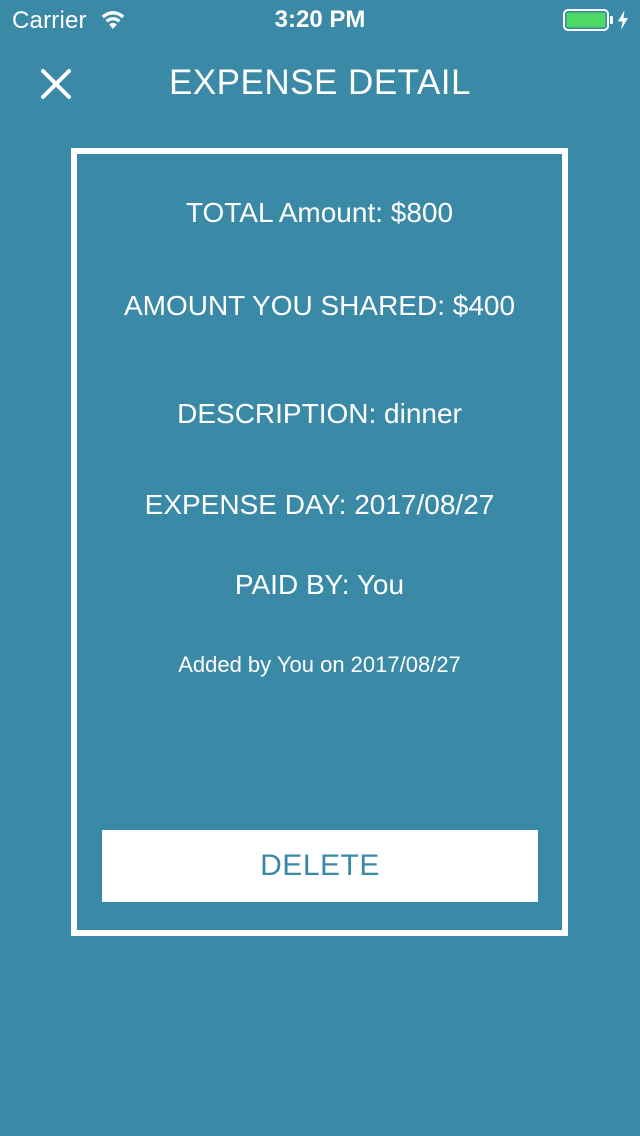 The height and width of the screenshot is (1136, 640). I want to click on status-bar: Carrier 3:20 PM, so click(320, 20).